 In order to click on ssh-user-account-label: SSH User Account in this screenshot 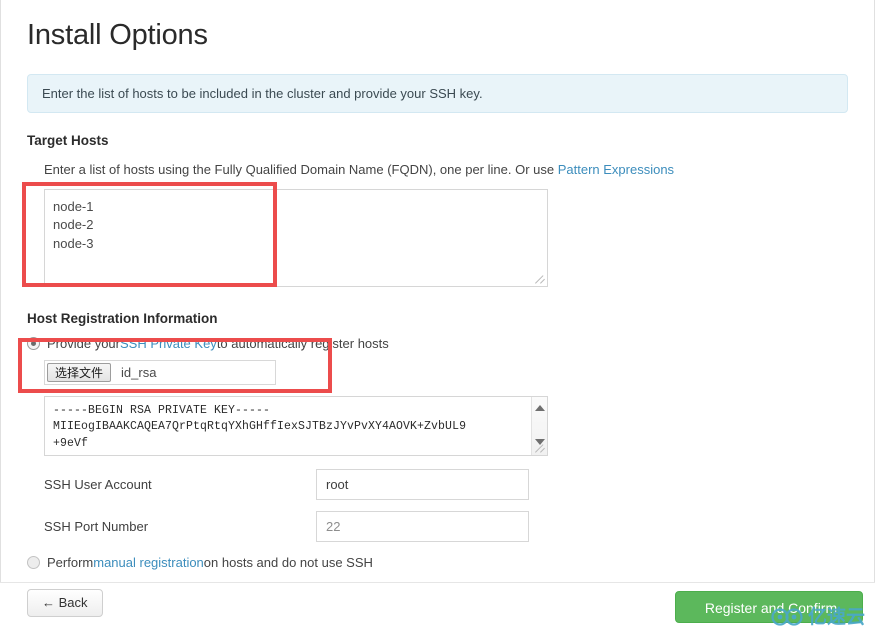, I will do `click(98, 484)`.